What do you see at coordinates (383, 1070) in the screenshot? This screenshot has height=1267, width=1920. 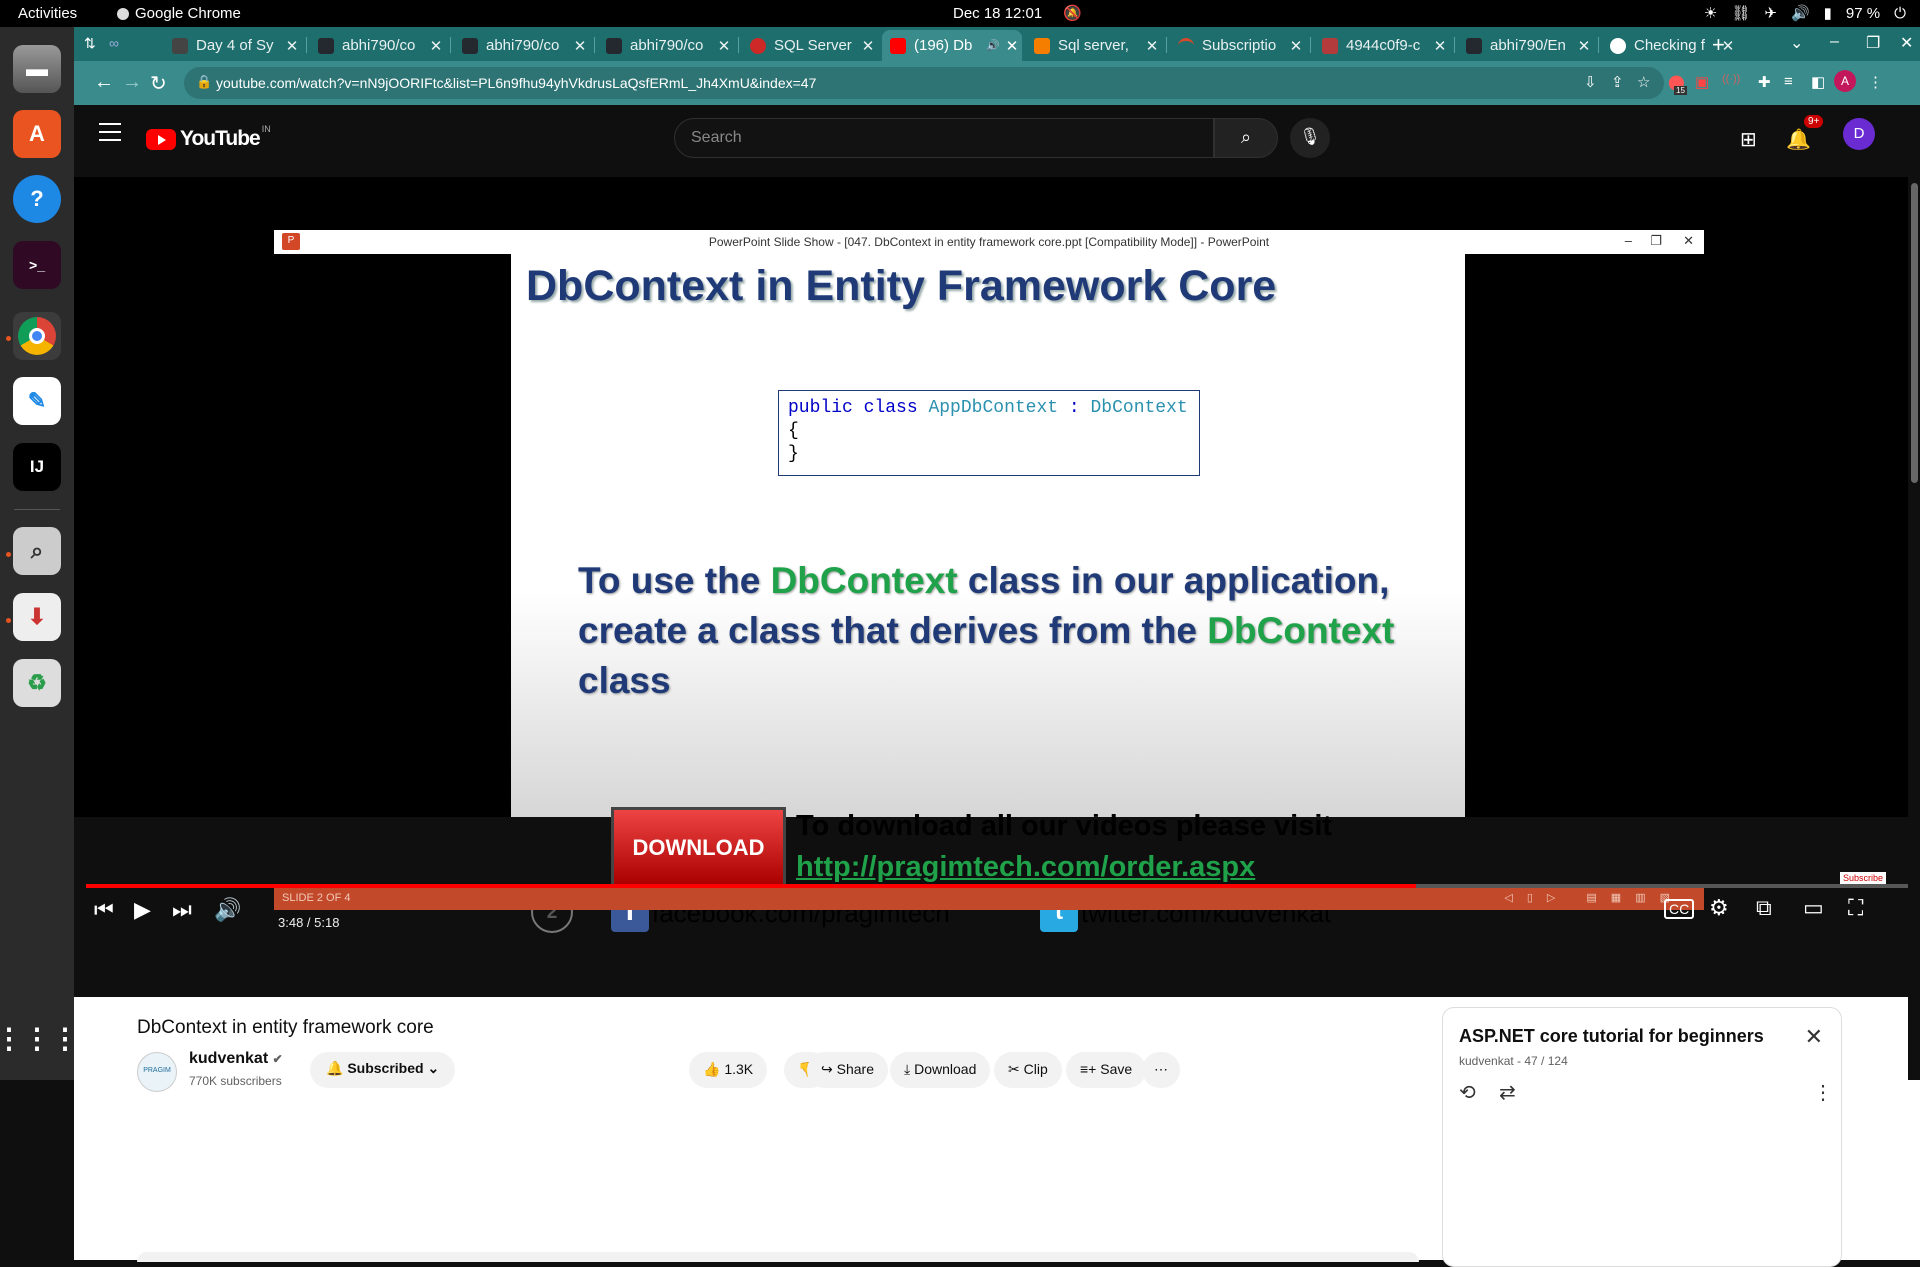 I see `subscribed-button: 🔔 Subscribed ⌄` at bounding box center [383, 1070].